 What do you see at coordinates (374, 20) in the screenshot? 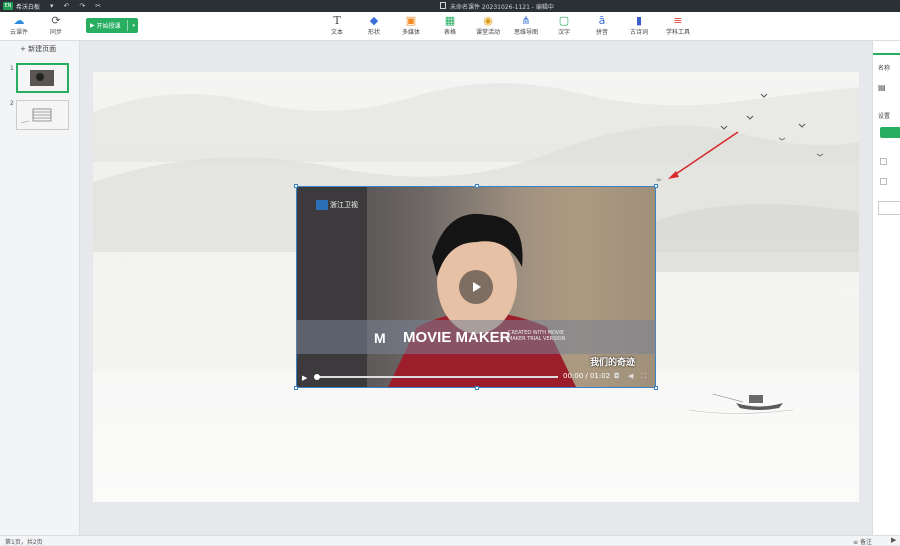
I see `shape-icon: ◆` at bounding box center [374, 20].